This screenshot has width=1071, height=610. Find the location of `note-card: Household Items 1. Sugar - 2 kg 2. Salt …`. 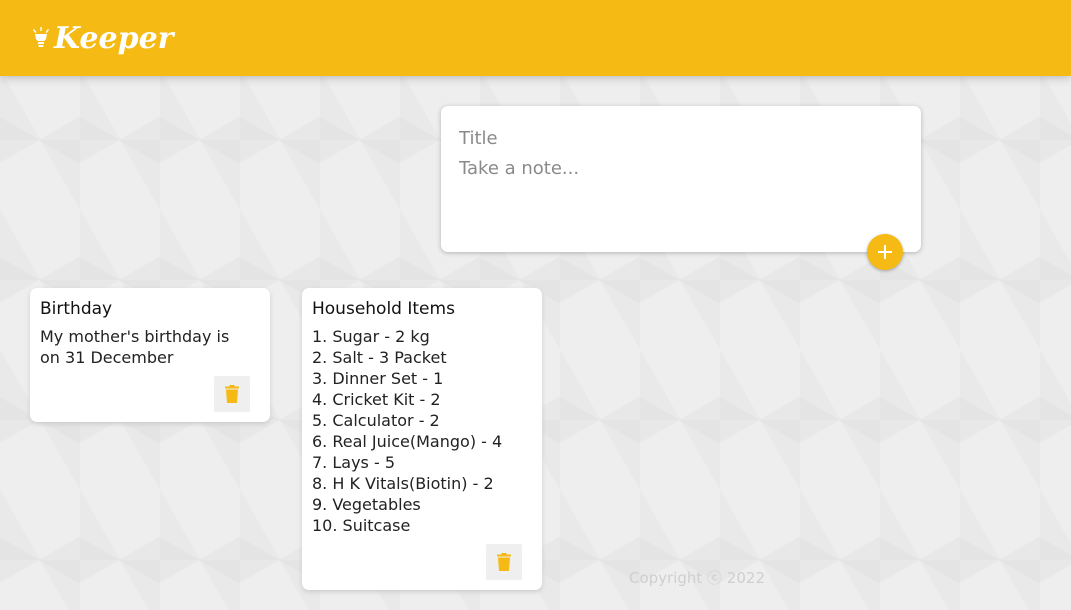

note-card: Household Items 1. Sugar - 2 kg 2. Salt … is located at coordinates (422, 439).